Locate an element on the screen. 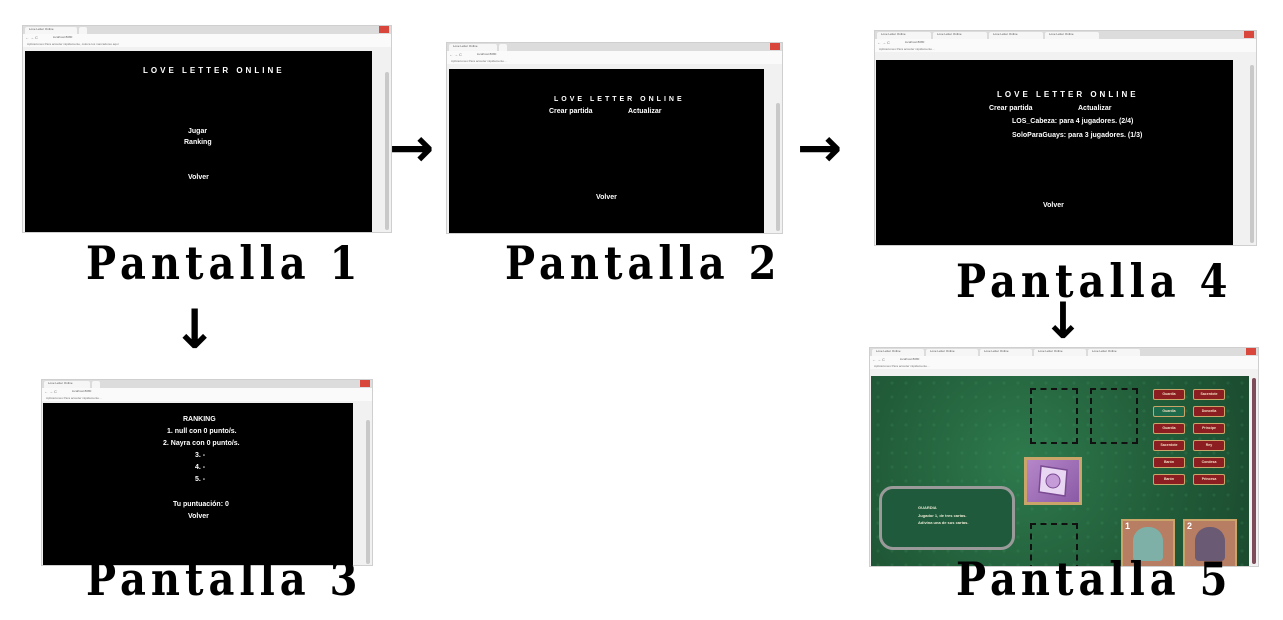 The image size is (1283, 620). card-button-princesa: Princesa is located at coordinates (1209, 479).